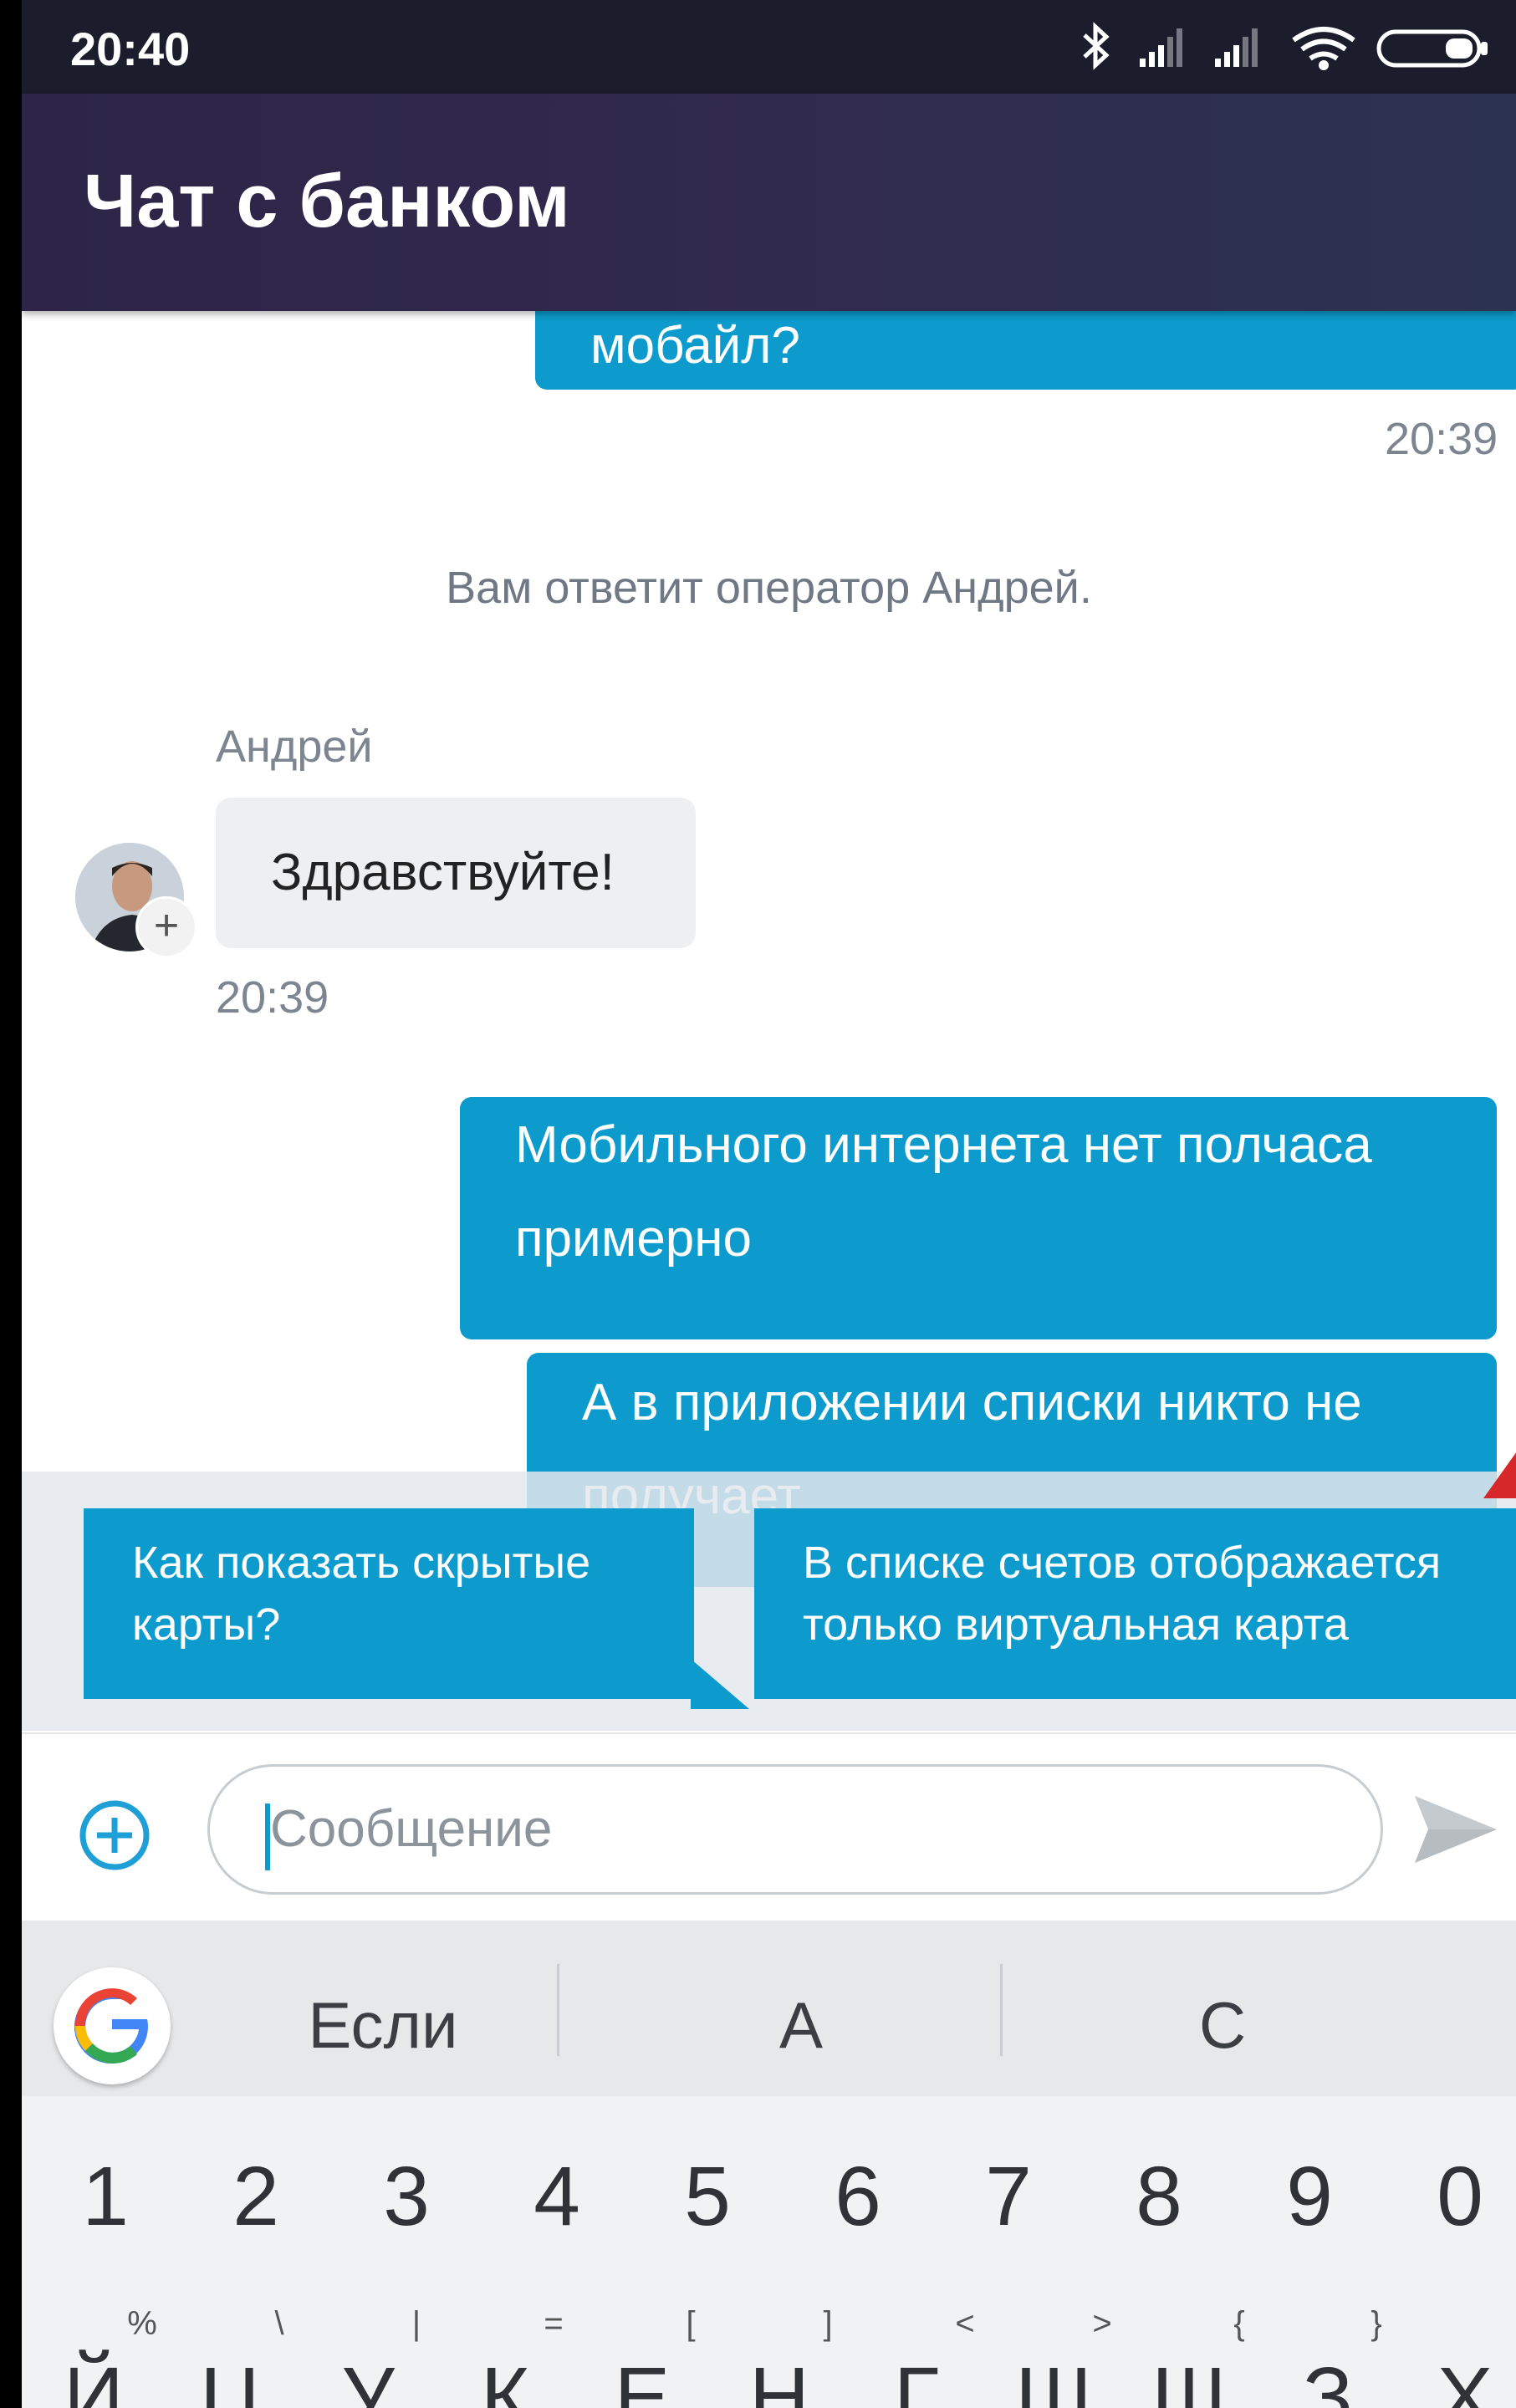  I want to click on key-letter: Й, so click(93, 2377).